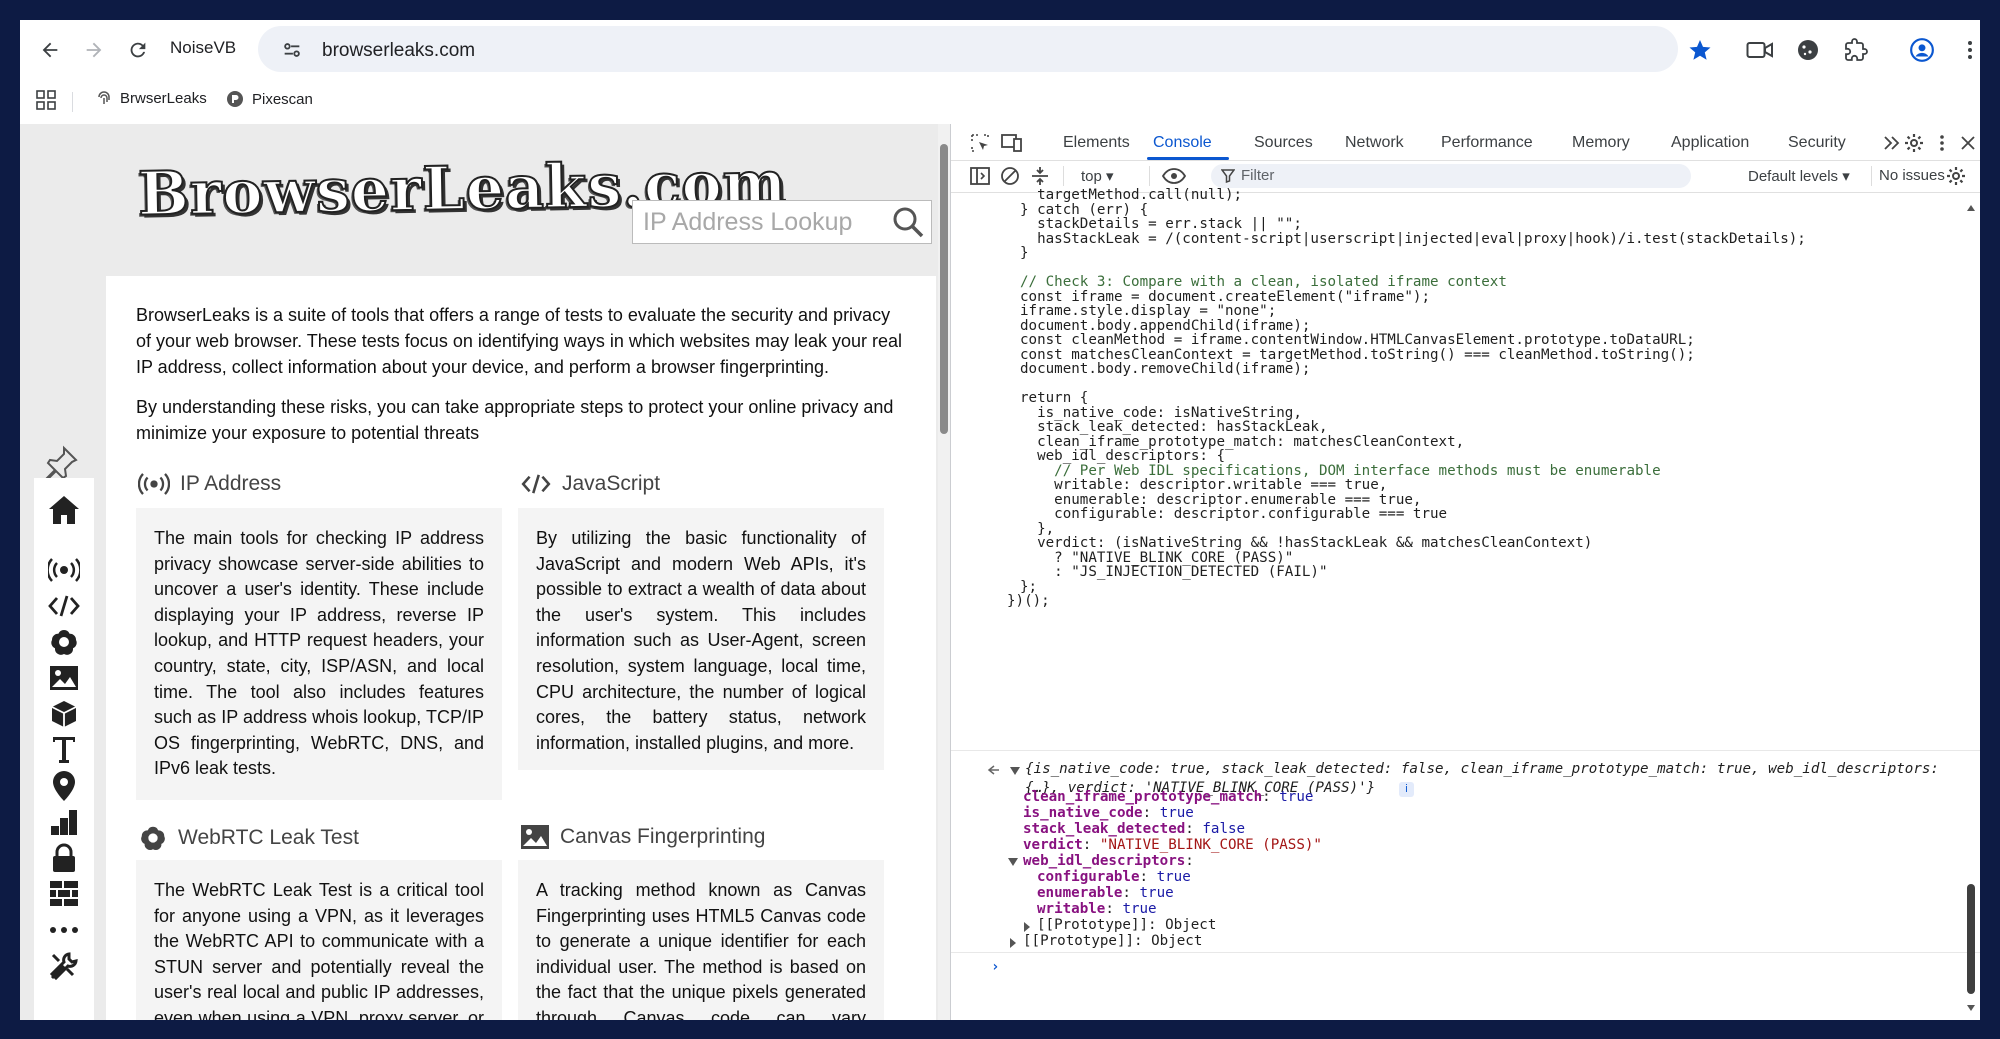  Describe the element at coordinates (1104, 861) in the screenshot. I see `prop-key: web_idl_descriptors` at that location.